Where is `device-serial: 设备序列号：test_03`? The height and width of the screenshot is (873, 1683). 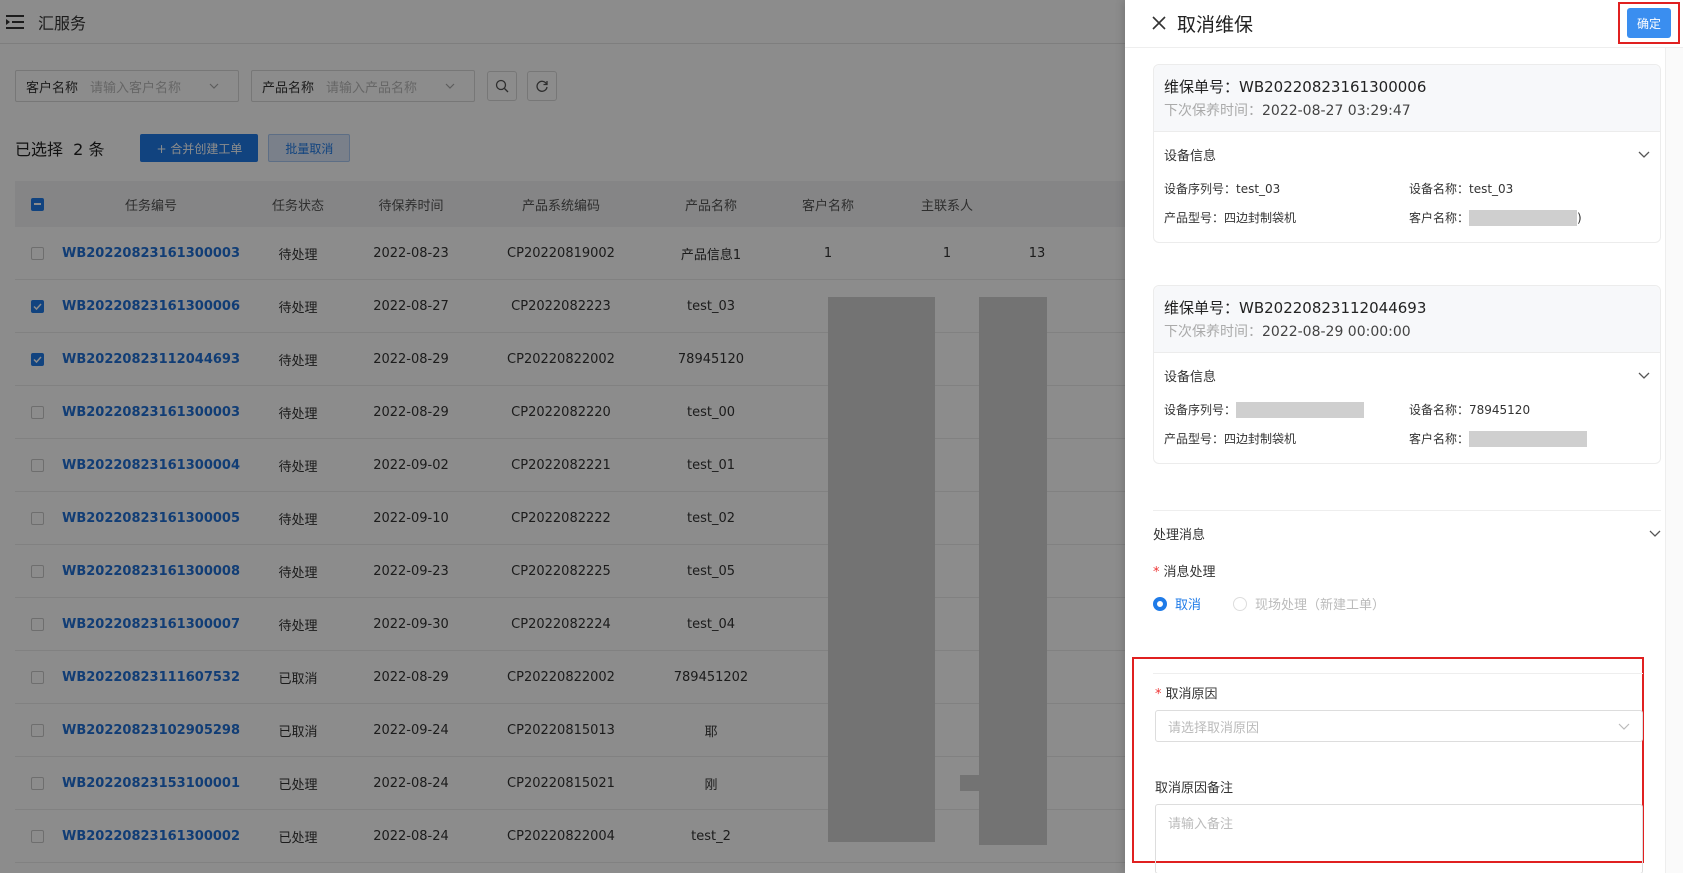
device-serial: 设备序列号：test_03 is located at coordinates (1222, 189).